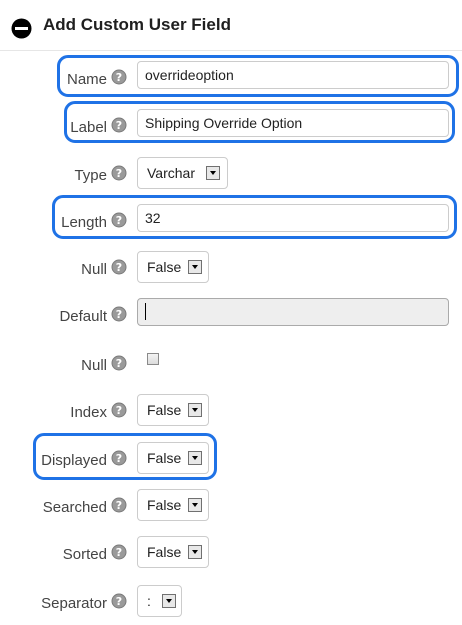 The image size is (462, 625). Describe the element at coordinates (84, 222) in the screenshot. I see `length-label: Length` at that location.